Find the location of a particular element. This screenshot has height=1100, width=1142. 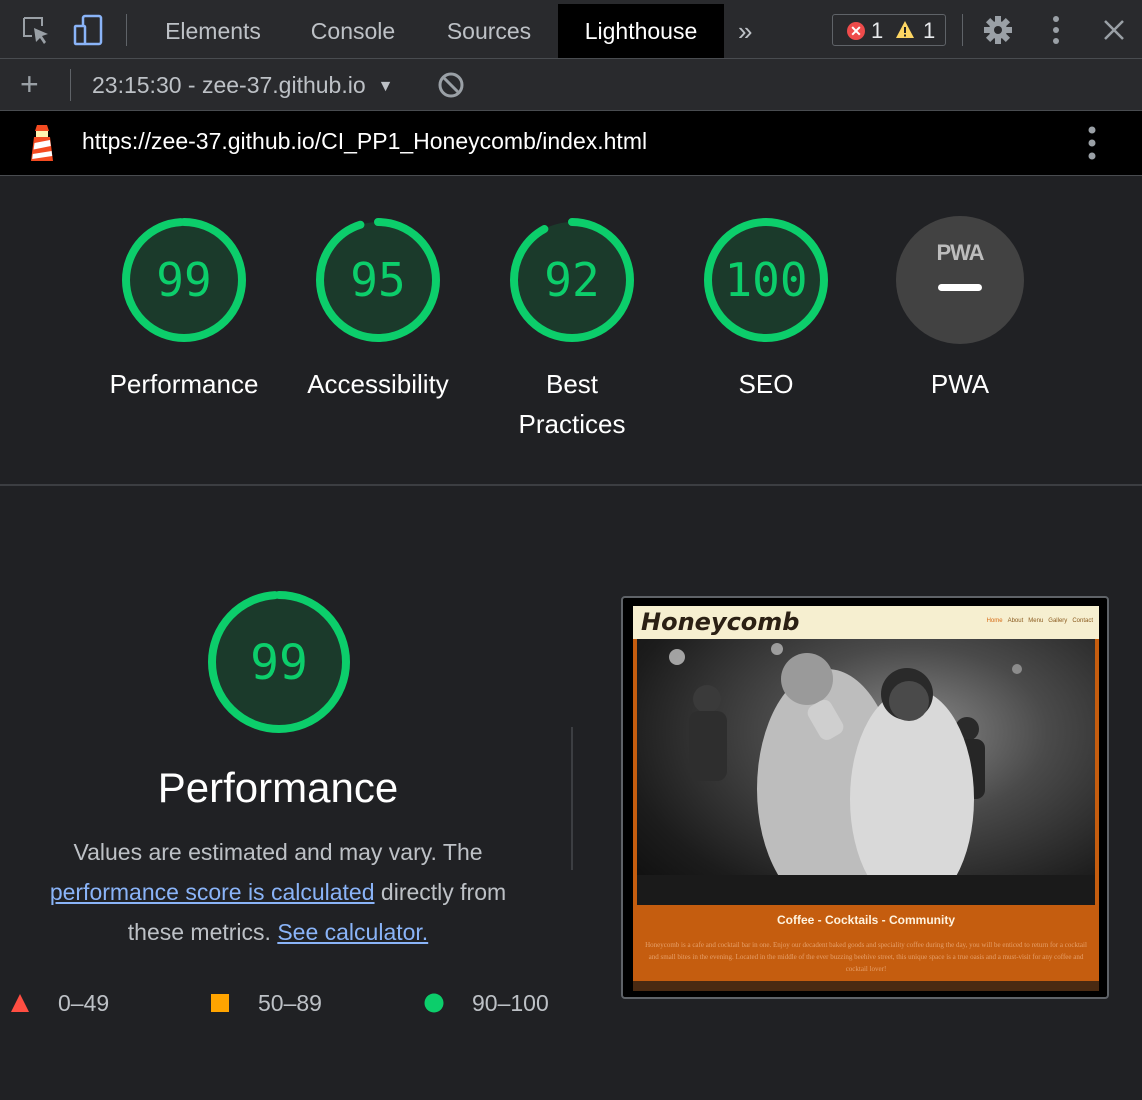

screenshot-nav-item: About is located at coordinates (1015, 621).